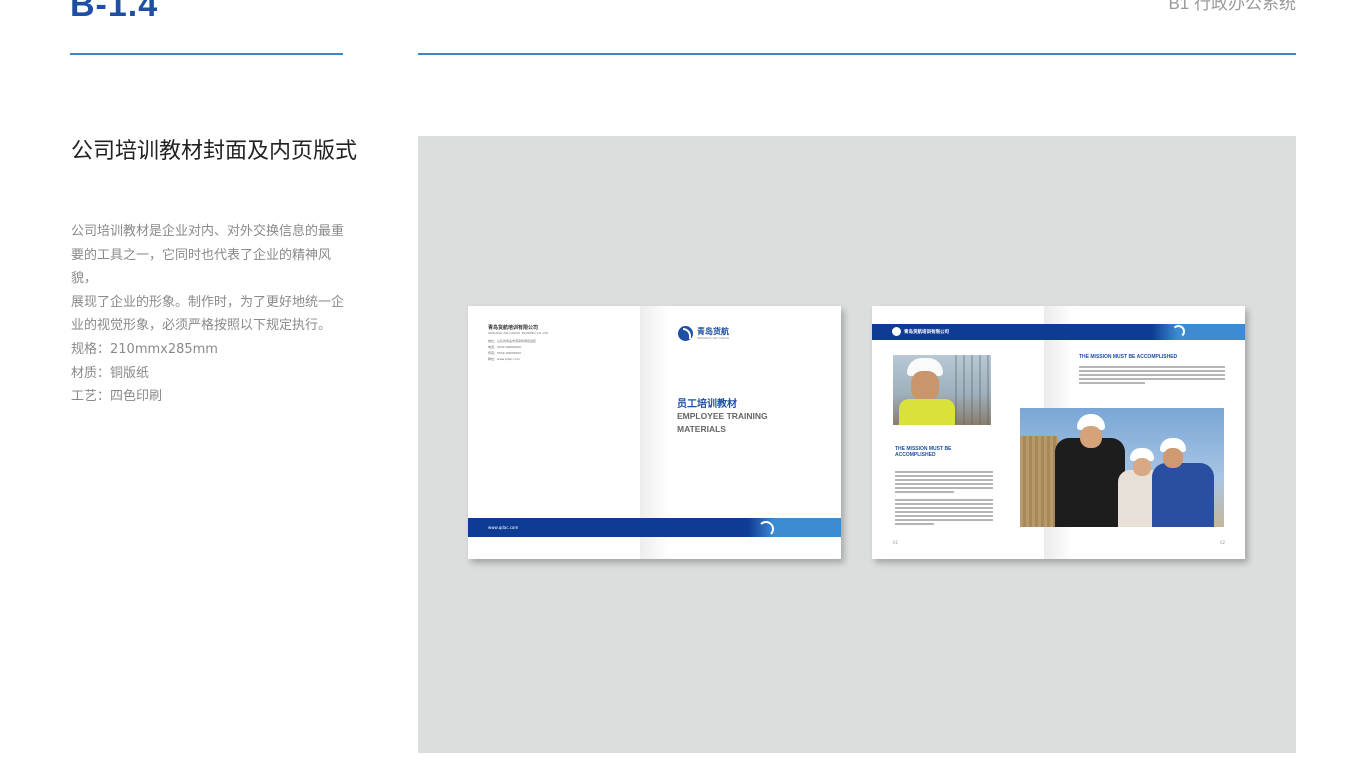  I want to click on back-company-name: 青岛货航培训有限公司, so click(513, 328).